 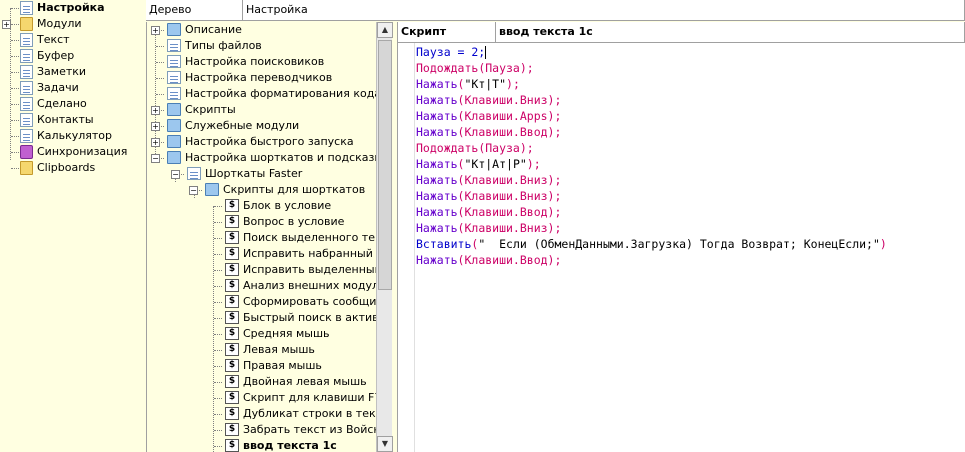 What do you see at coordinates (261, 110) in the screenshot?
I see `tree-item: + Скрипты` at bounding box center [261, 110].